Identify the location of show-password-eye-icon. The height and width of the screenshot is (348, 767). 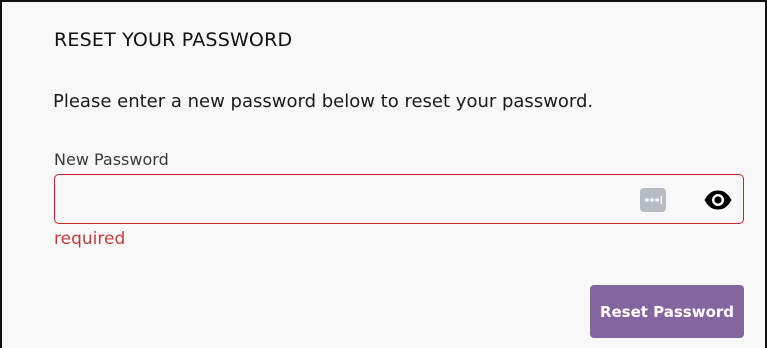
(718, 200).